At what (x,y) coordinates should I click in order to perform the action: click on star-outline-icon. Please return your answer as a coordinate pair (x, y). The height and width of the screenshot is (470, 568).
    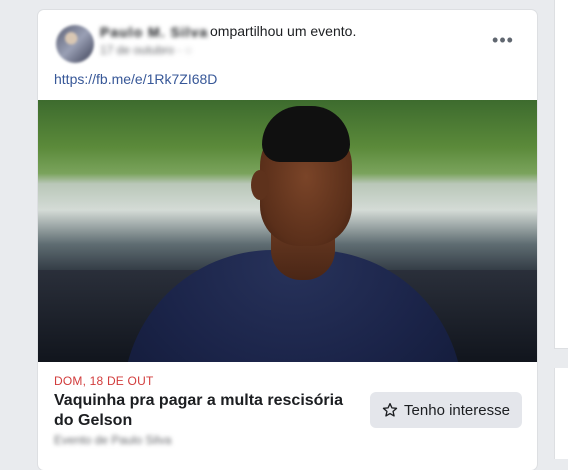
    Looking at the image, I should click on (390, 410).